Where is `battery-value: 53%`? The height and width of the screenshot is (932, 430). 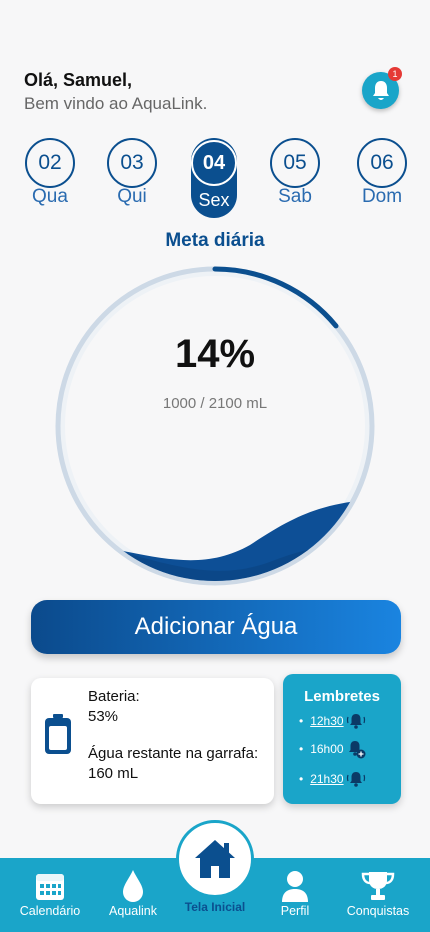 battery-value: 53% is located at coordinates (103, 716).